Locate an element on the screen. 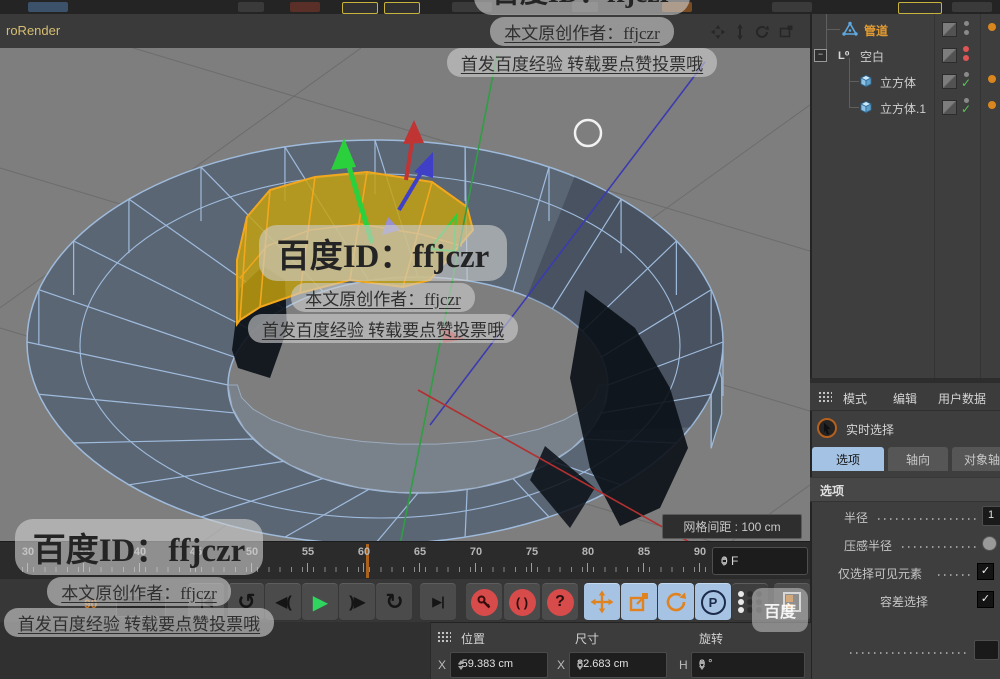  object-label: 管道 is located at coordinates (876, 30).